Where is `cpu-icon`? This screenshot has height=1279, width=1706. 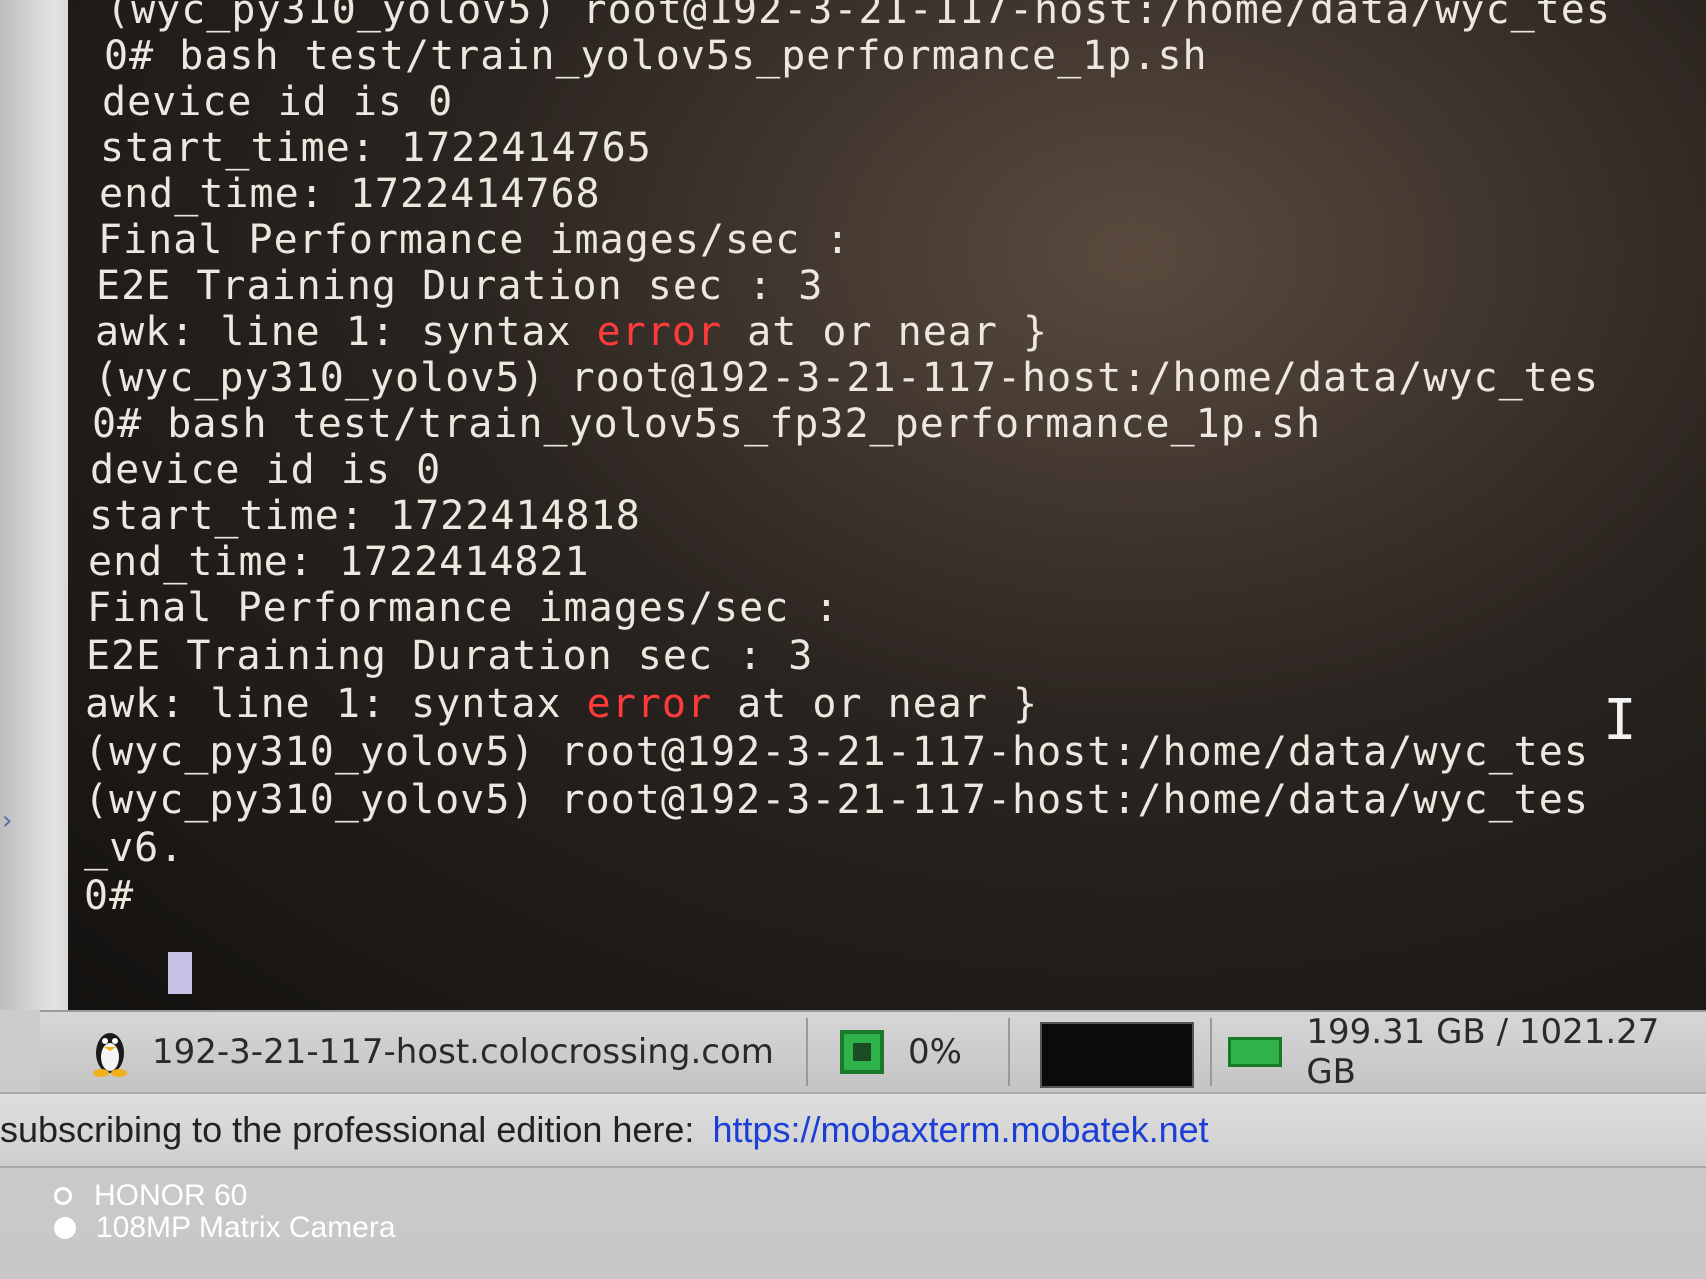
cpu-icon is located at coordinates (862, 1052).